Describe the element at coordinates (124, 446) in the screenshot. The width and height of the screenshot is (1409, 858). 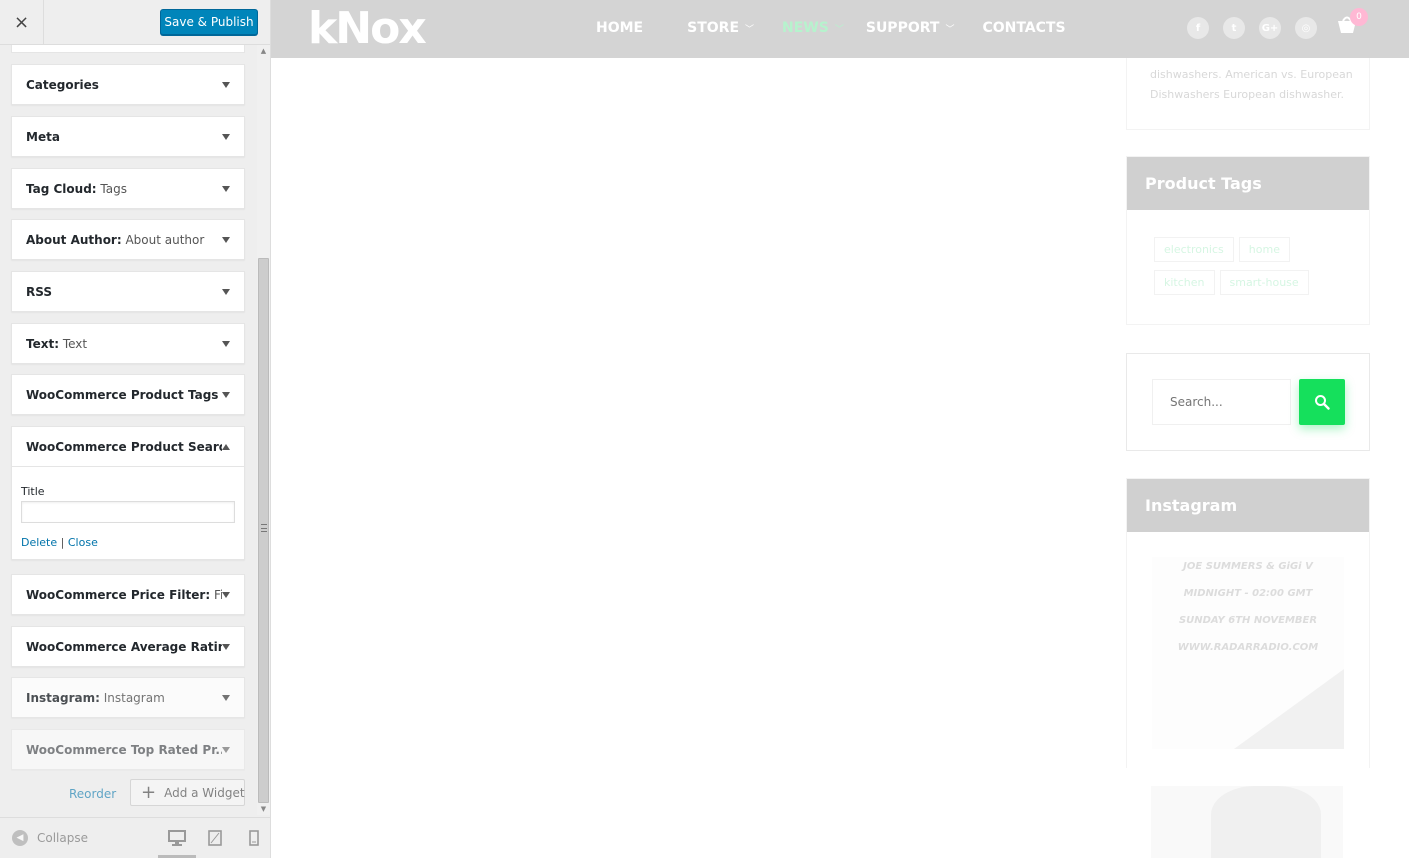
I see `widget-title: WooCommerce Product Search` at that location.